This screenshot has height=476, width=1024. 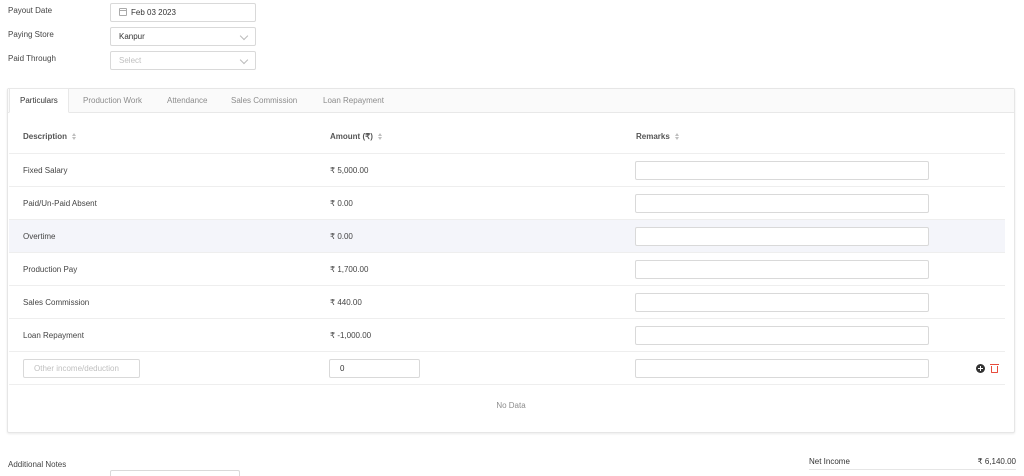 What do you see at coordinates (187, 101) in the screenshot?
I see `tab-attendance: Attendance` at bounding box center [187, 101].